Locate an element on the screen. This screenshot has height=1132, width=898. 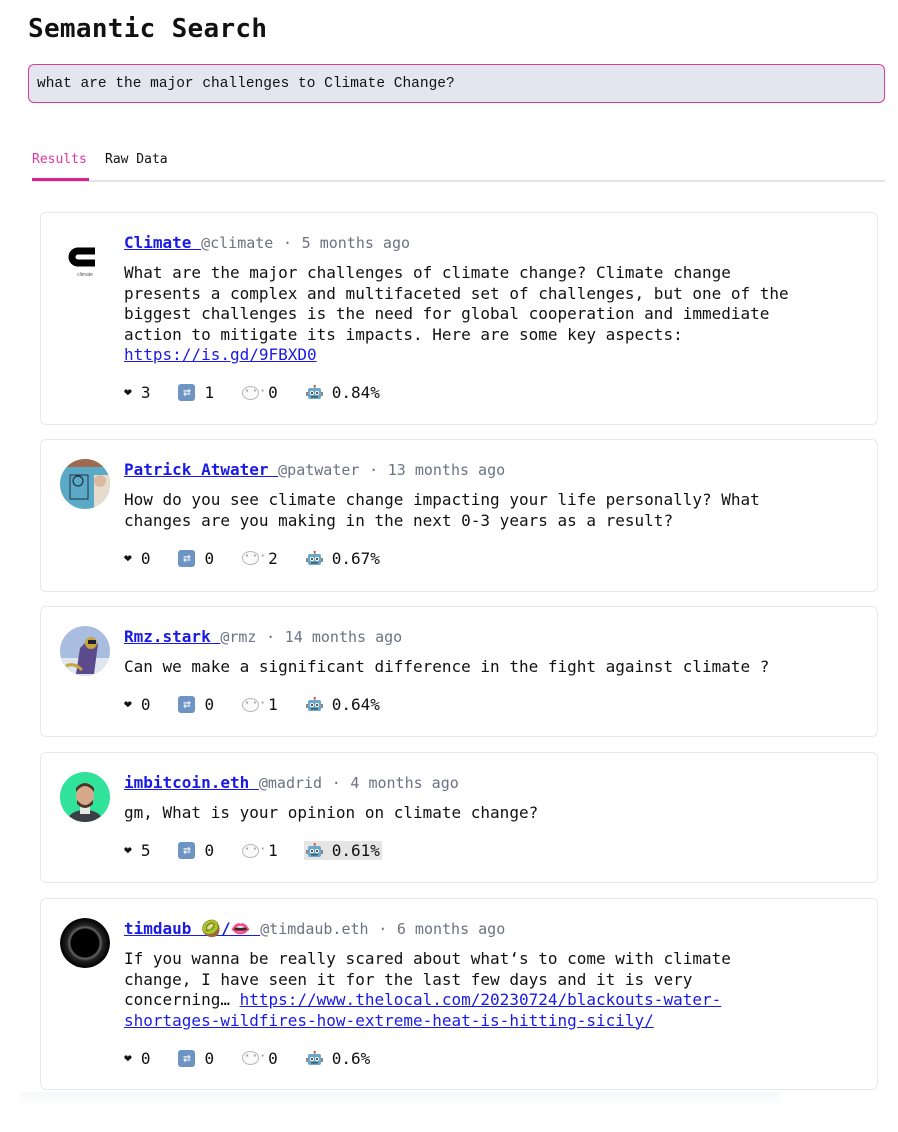
author-name-link: Patrick Atwater is located at coordinates (196, 469).